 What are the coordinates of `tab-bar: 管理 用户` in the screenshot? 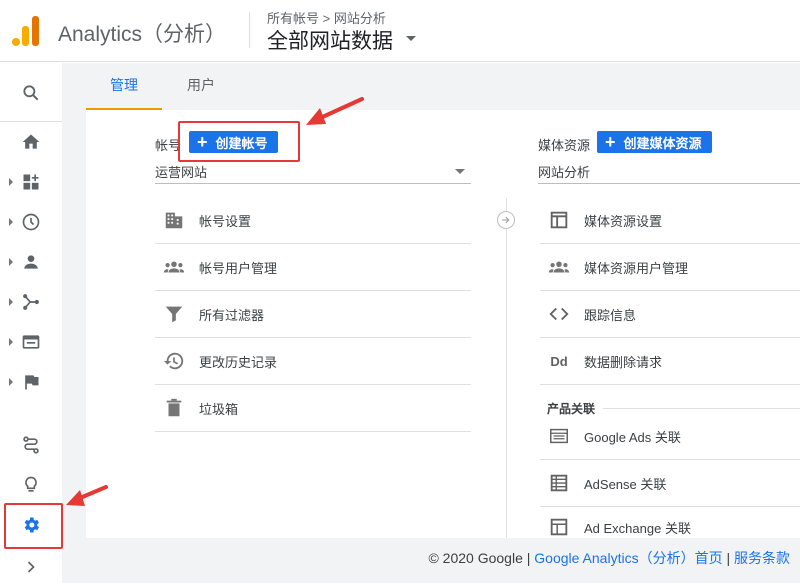 It's located at (443, 86).